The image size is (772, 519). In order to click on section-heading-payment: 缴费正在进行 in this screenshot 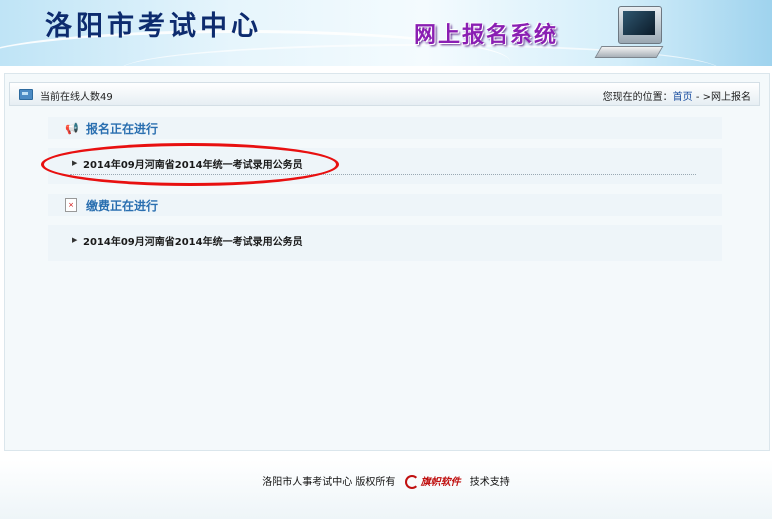, I will do `click(122, 206)`.